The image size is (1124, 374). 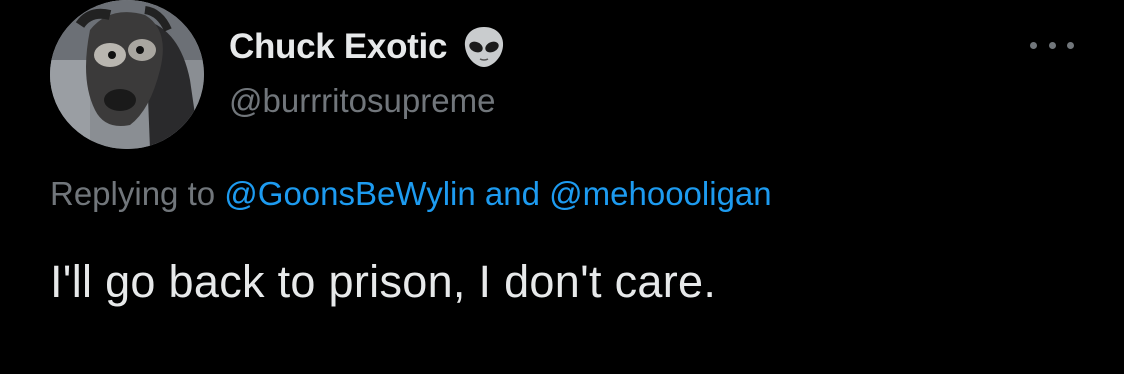 What do you see at coordinates (133, 193) in the screenshot?
I see `replying-to-label: Replying to` at bounding box center [133, 193].